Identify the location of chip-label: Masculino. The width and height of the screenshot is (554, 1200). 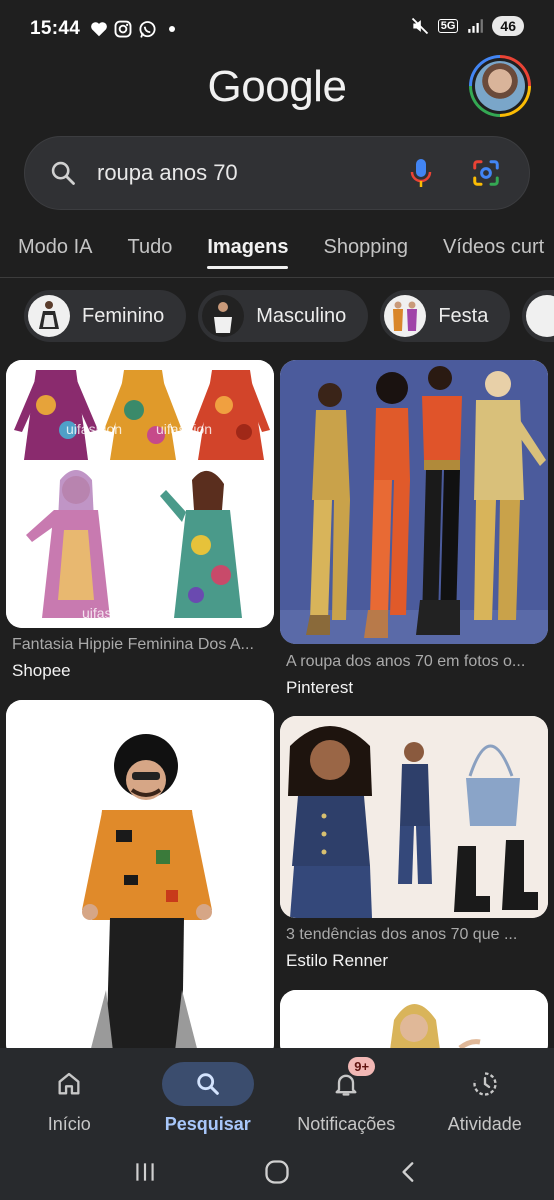
(301, 315).